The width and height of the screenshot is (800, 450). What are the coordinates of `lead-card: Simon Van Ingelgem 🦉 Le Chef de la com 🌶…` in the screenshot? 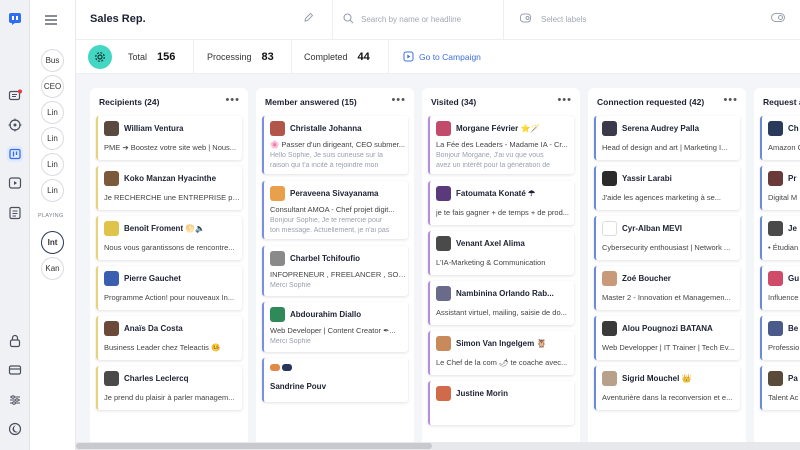 It's located at (501, 353).